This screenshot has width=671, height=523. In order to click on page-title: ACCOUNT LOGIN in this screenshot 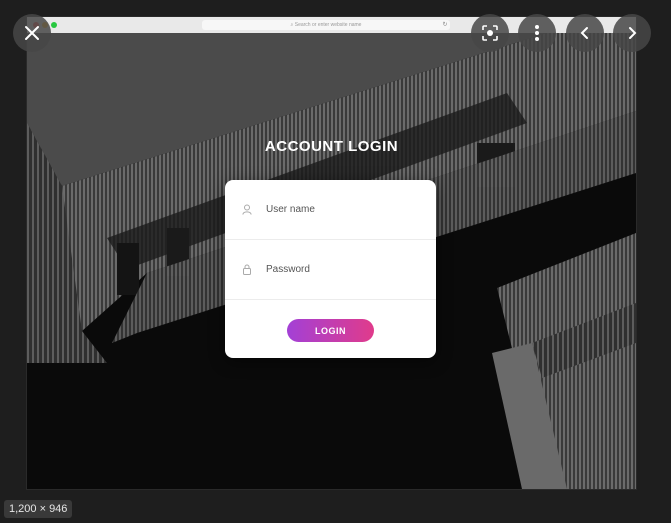, I will do `click(331, 146)`.